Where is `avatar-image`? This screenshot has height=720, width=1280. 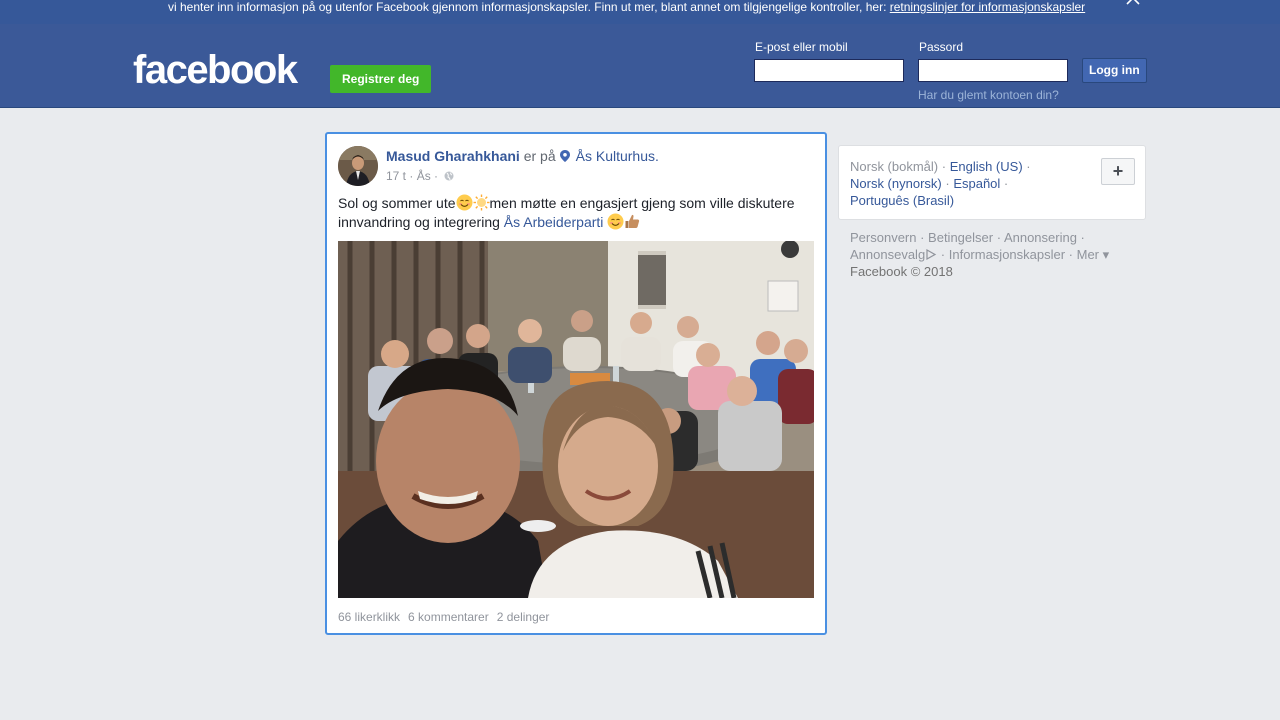
avatar-image is located at coordinates (358, 166).